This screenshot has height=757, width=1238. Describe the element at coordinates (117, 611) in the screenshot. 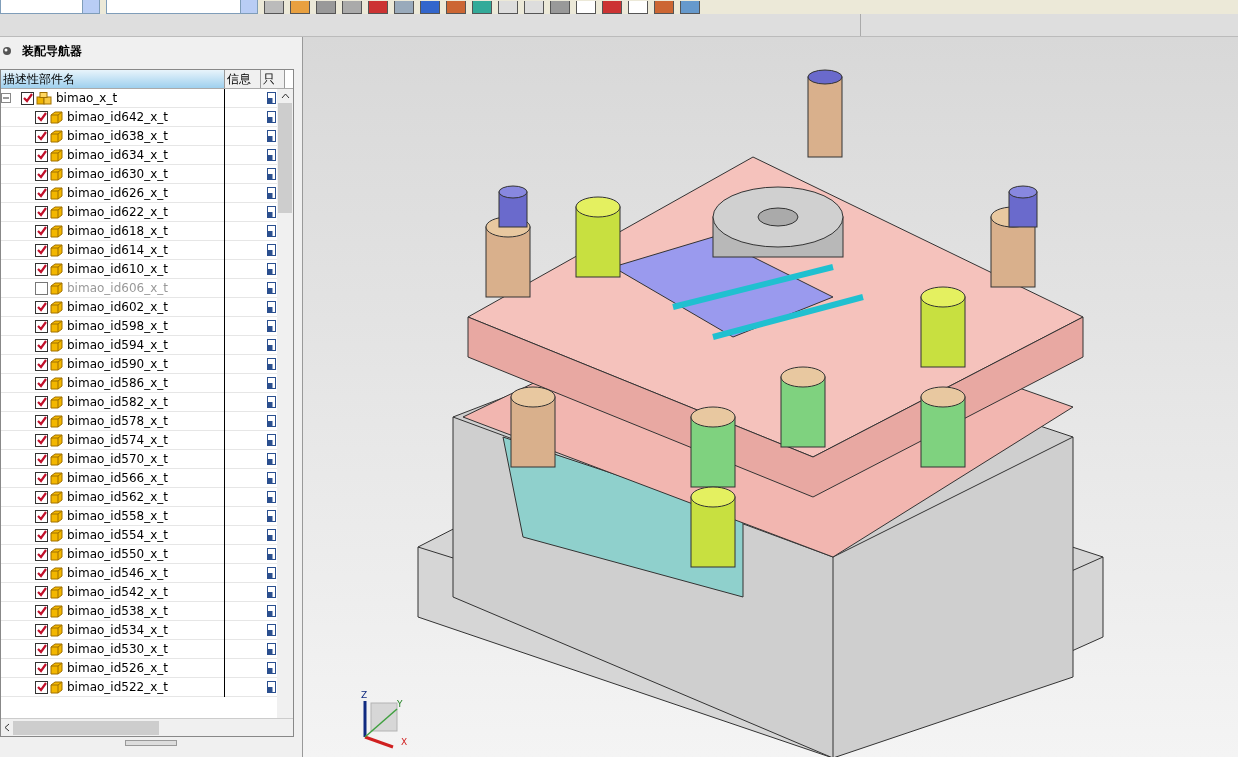

I see `tree-item: bimao_id538_x_t` at that location.